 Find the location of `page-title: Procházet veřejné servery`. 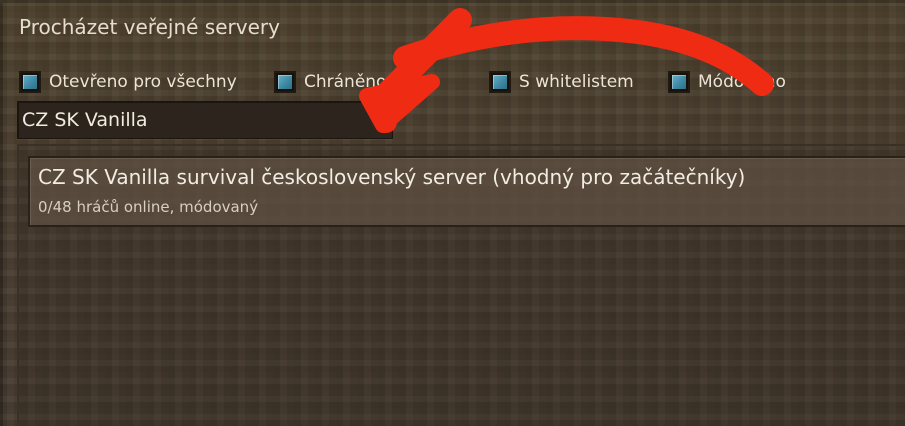

page-title: Procházet veřejné servery is located at coordinates (149, 27).